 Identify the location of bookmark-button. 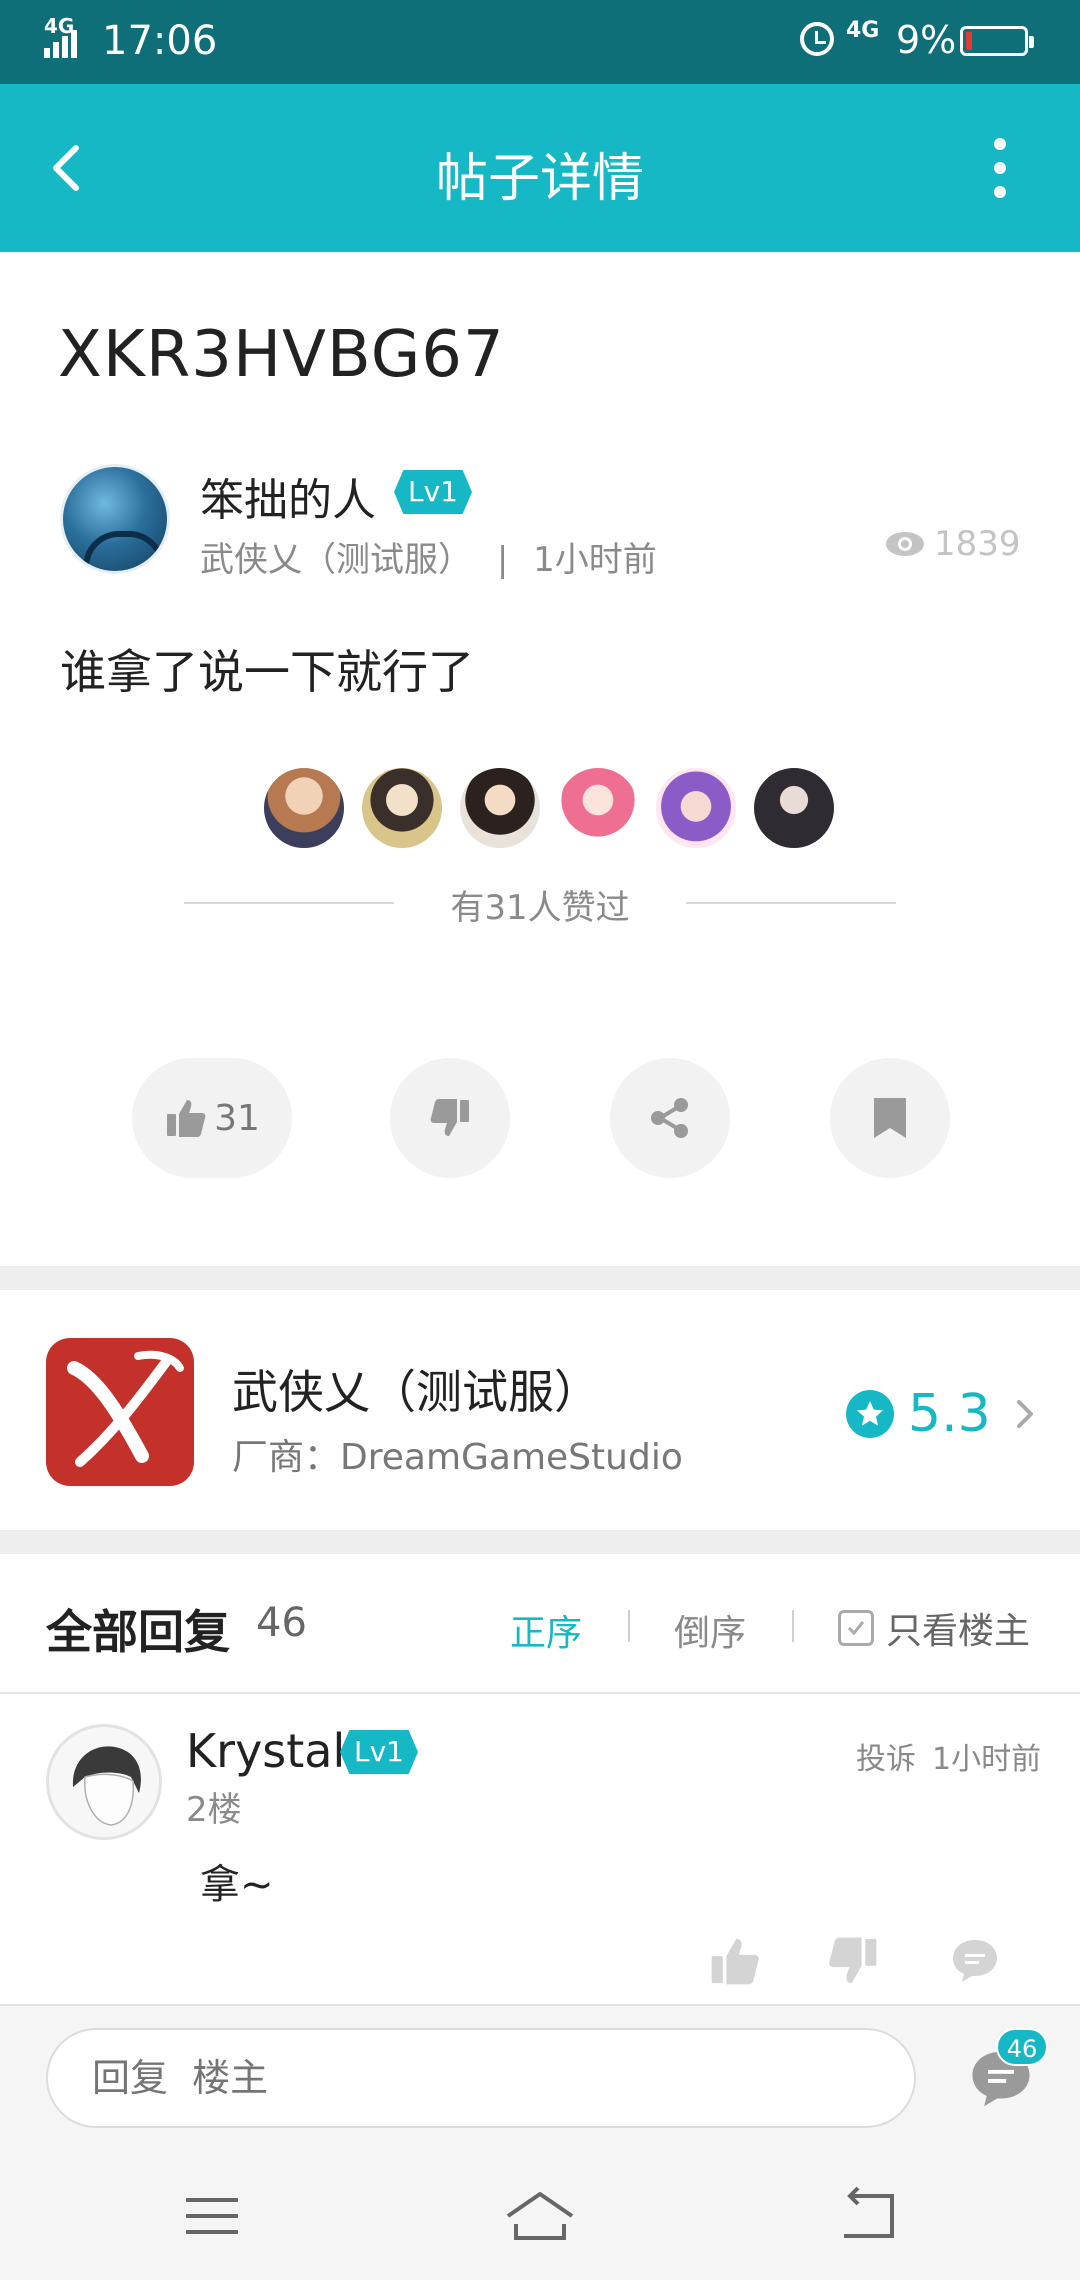
(890, 1118).